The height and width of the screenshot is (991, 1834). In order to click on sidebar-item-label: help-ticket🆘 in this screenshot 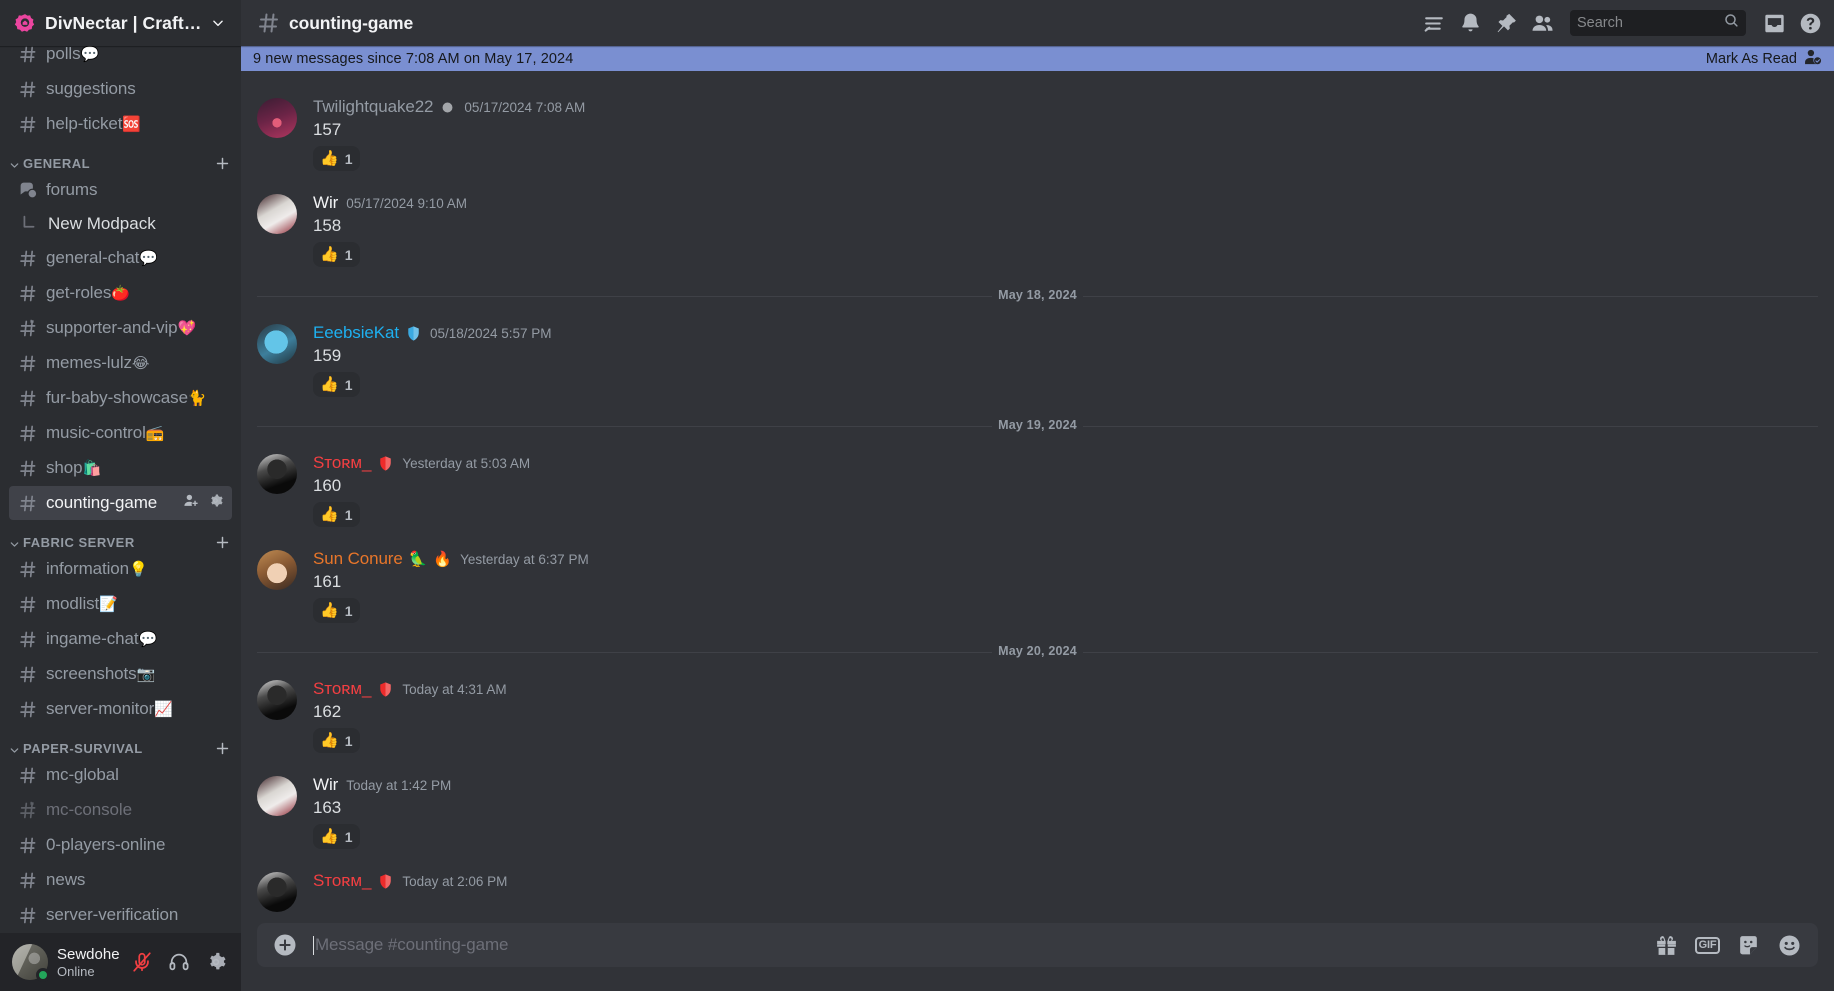, I will do `click(93, 123)`.